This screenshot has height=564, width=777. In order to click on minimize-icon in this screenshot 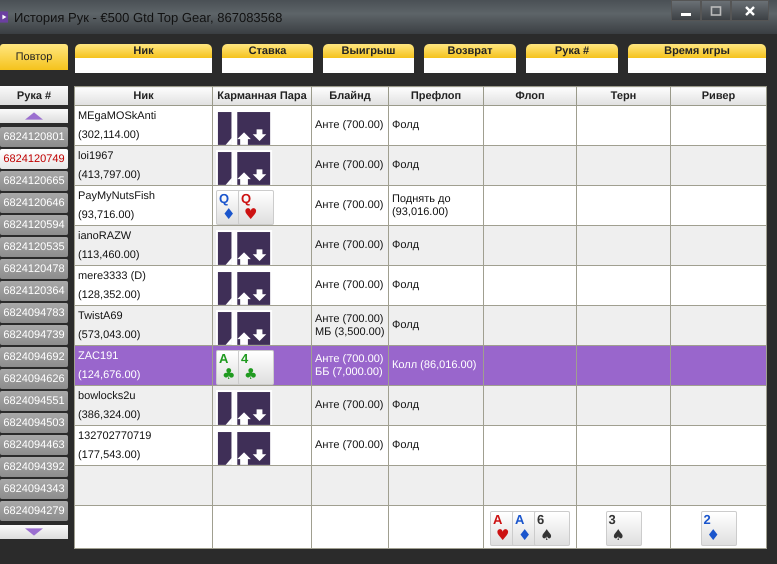, I will do `click(686, 14)`.